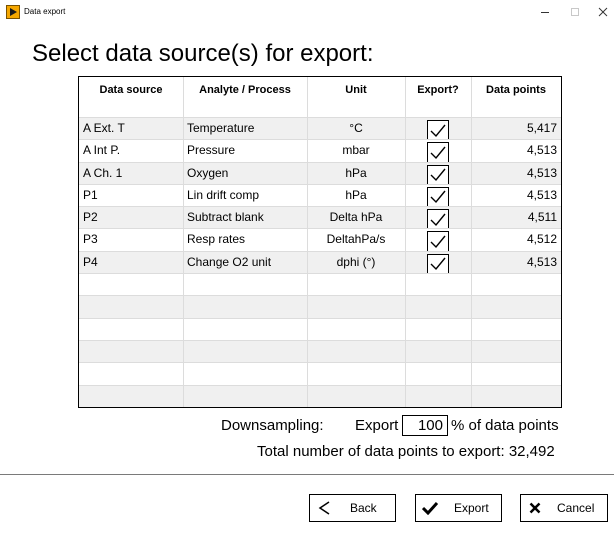 The image size is (614, 536). What do you see at coordinates (104, 128) in the screenshot?
I see `cell-data-source: A Ext. T` at bounding box center [104, 128].